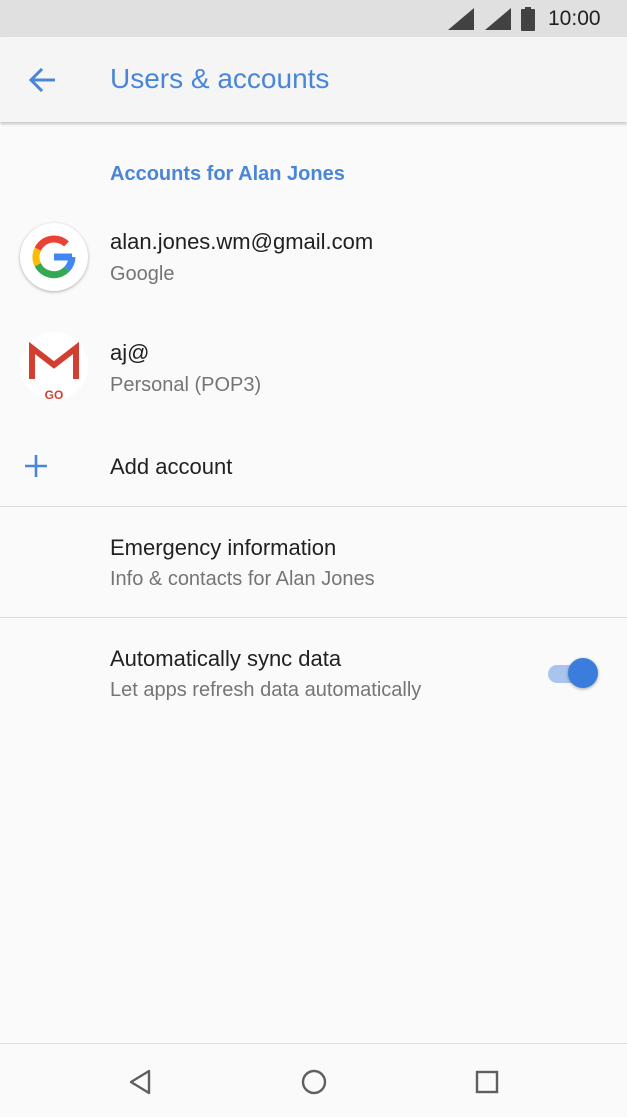 The height and width of the screenshot is (1117, 627). I want to click on google-avatar, so click(54, 257).